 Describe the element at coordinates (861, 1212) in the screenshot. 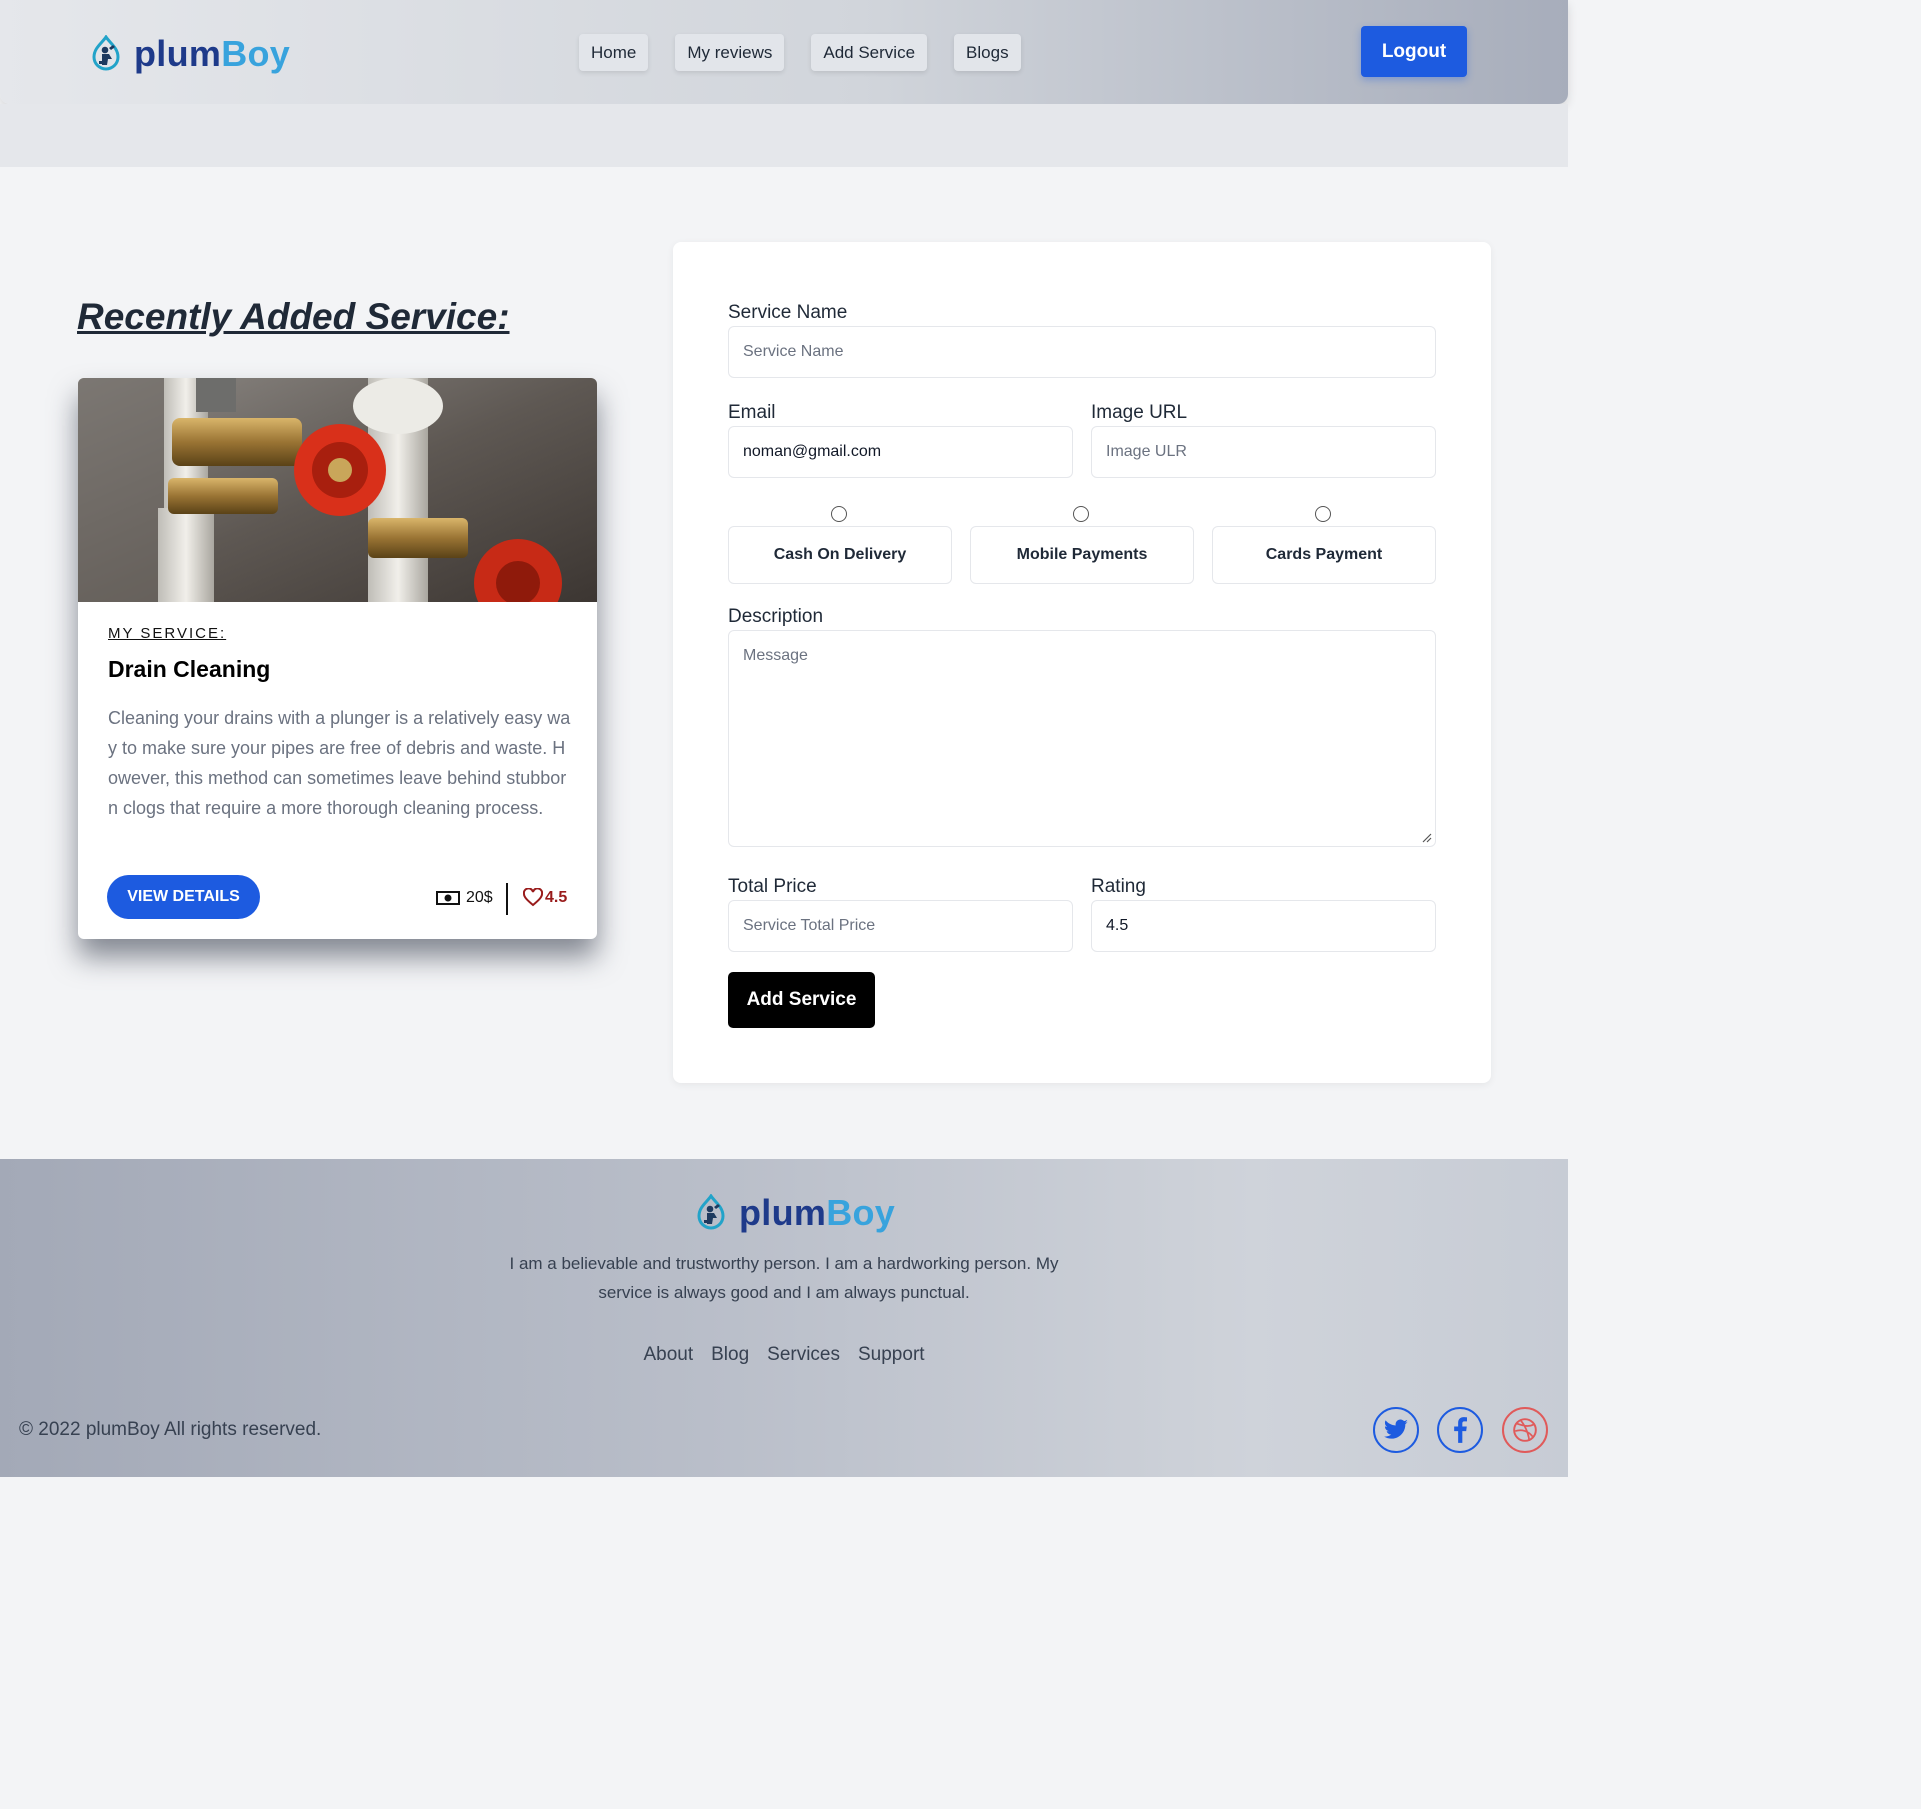

I see `footer-brand-part2: Boy` at that location.